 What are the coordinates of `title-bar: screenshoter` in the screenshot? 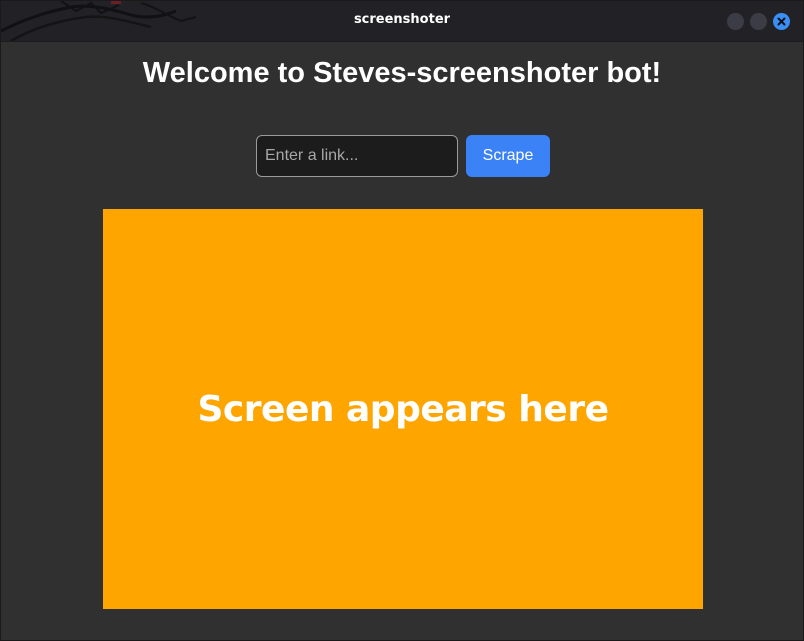 It's located at (402, 21).